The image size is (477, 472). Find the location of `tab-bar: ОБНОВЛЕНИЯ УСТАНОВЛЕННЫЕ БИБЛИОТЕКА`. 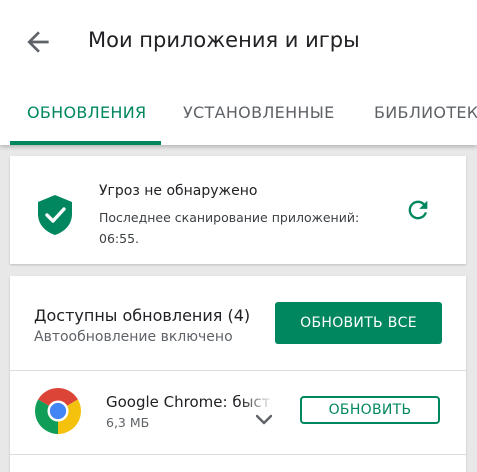

tab-bar: ОБНОВЛЕНИЯ УСТАНОВЛЕННЫЕ БИБЛИОТЕКА is located at coordinates (238, 117).